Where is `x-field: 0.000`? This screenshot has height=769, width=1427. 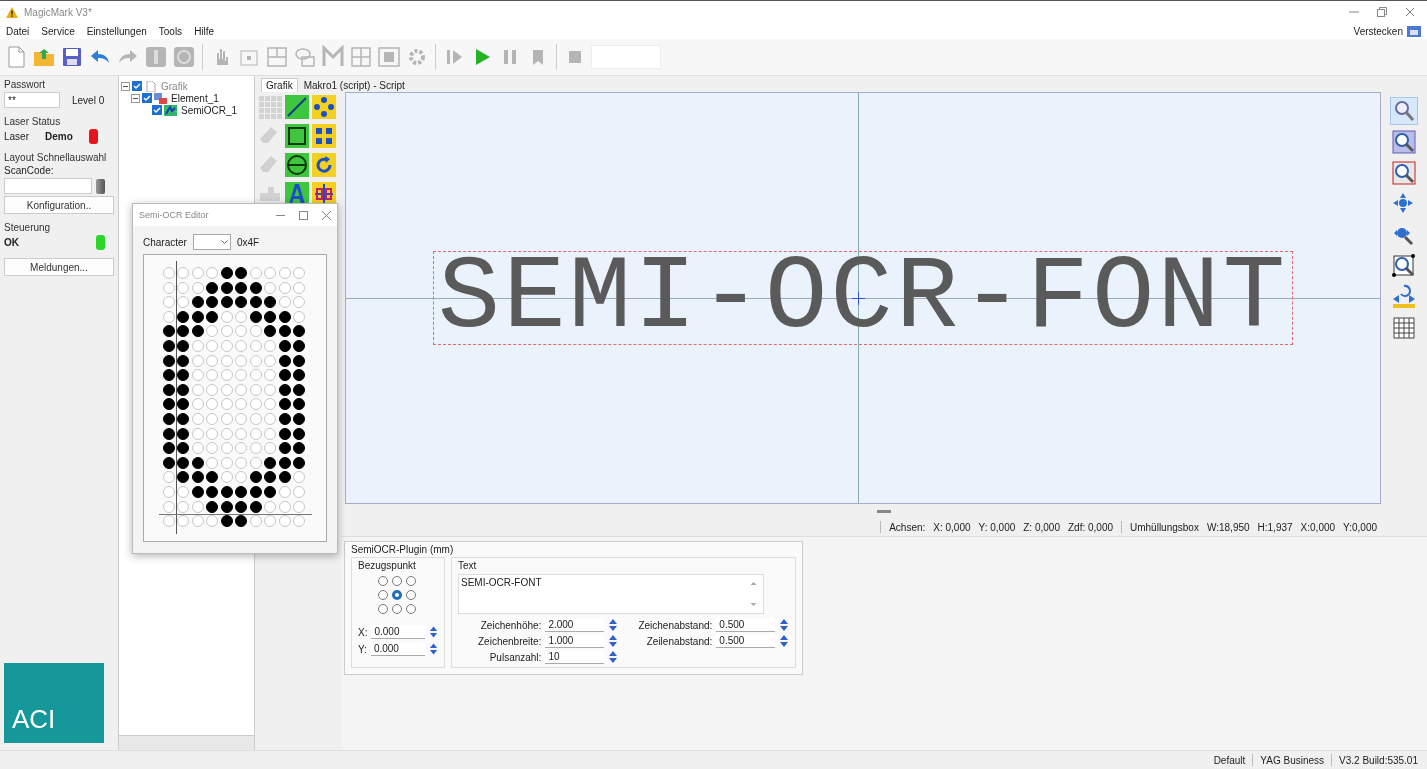 x-field: 0.000 is located at coordinates (398, 632).